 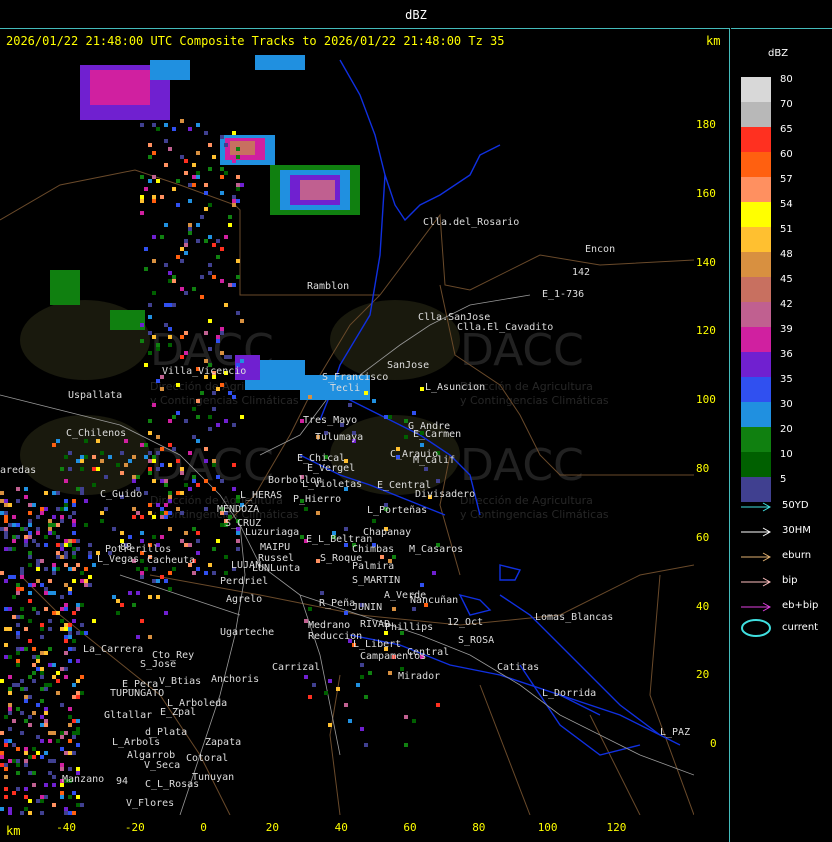 What do you see at coordinates (244, 599) in the screenshot?
I see `place-label: Agrelo` at bounding box center [244, 599].